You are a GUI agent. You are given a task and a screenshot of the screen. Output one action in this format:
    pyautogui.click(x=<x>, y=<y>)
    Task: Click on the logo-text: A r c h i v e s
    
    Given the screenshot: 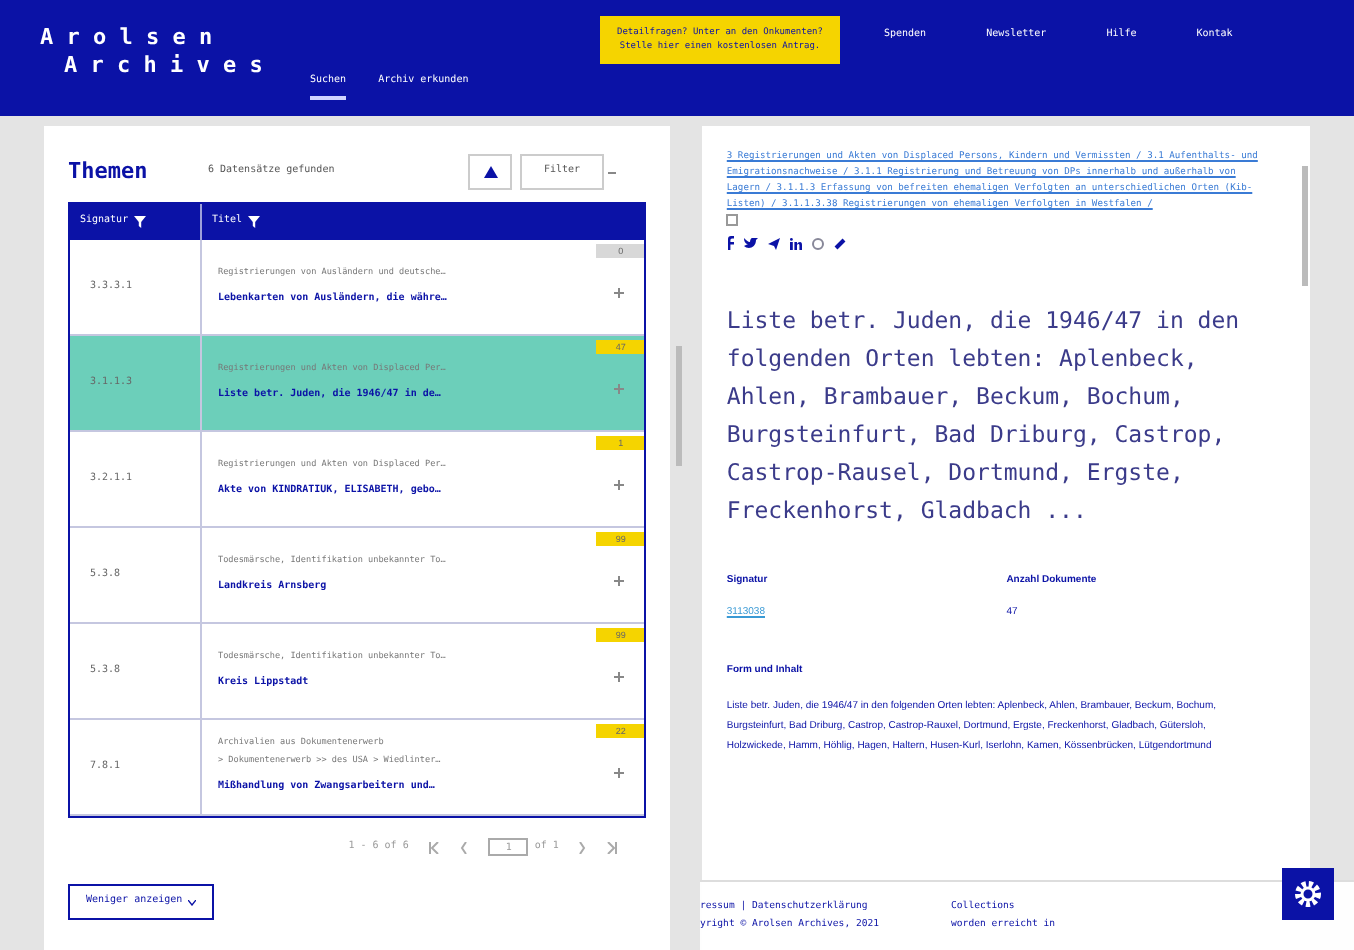 What is the action you would take?
    pyautogui.click(x=175, y=66)
    